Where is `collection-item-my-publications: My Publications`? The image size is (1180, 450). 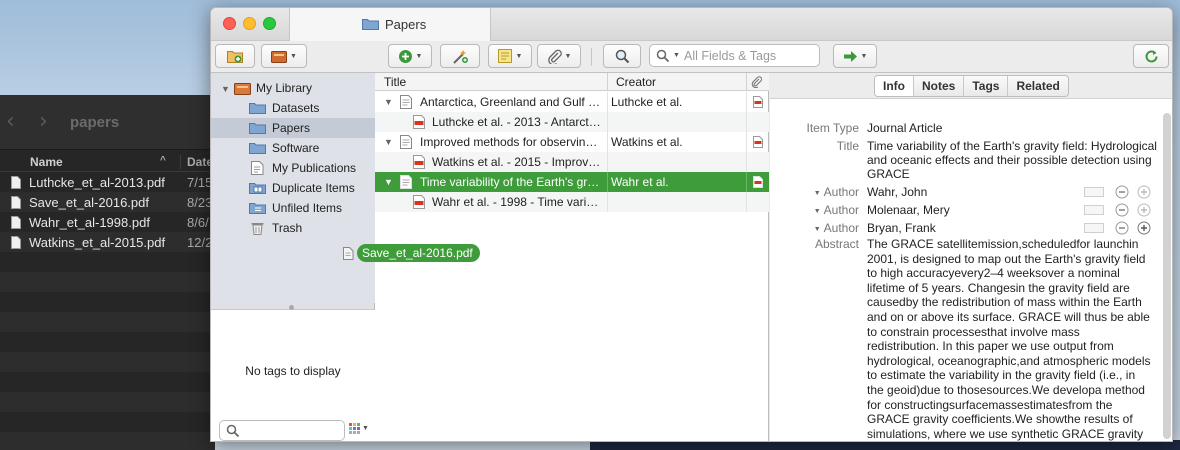 collection-item-my-publications: My Publications is located at coordinates (293, 168).